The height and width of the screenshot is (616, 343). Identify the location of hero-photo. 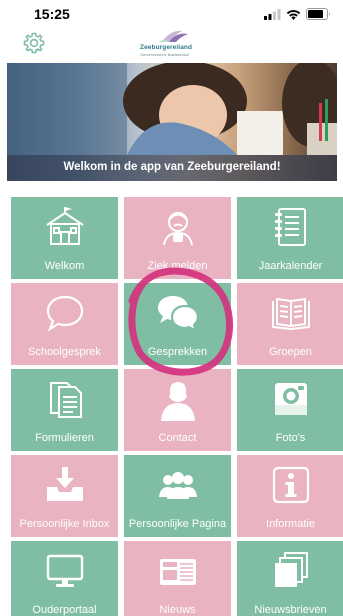
(172, 109).